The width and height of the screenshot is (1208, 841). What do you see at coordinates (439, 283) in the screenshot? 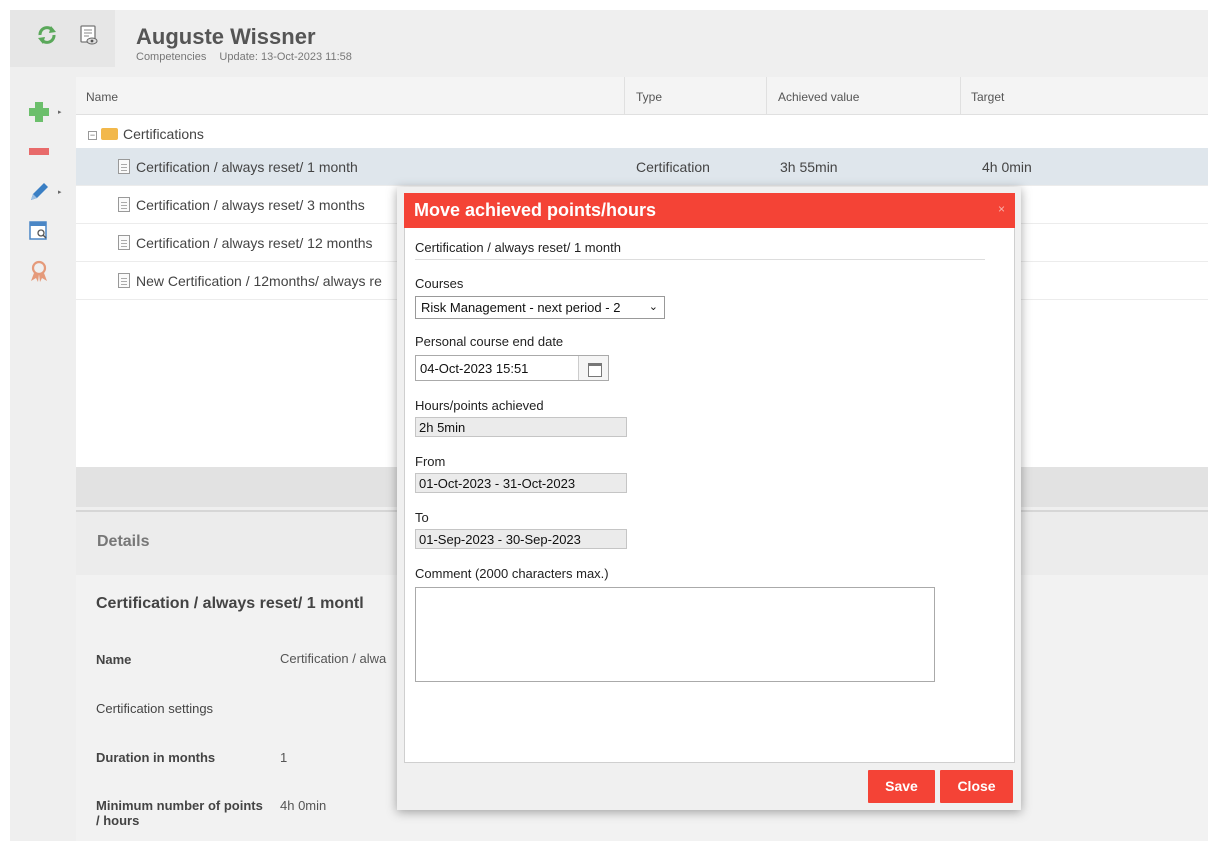
I see `courses-label: Courses` at bounding box center [439, 283].